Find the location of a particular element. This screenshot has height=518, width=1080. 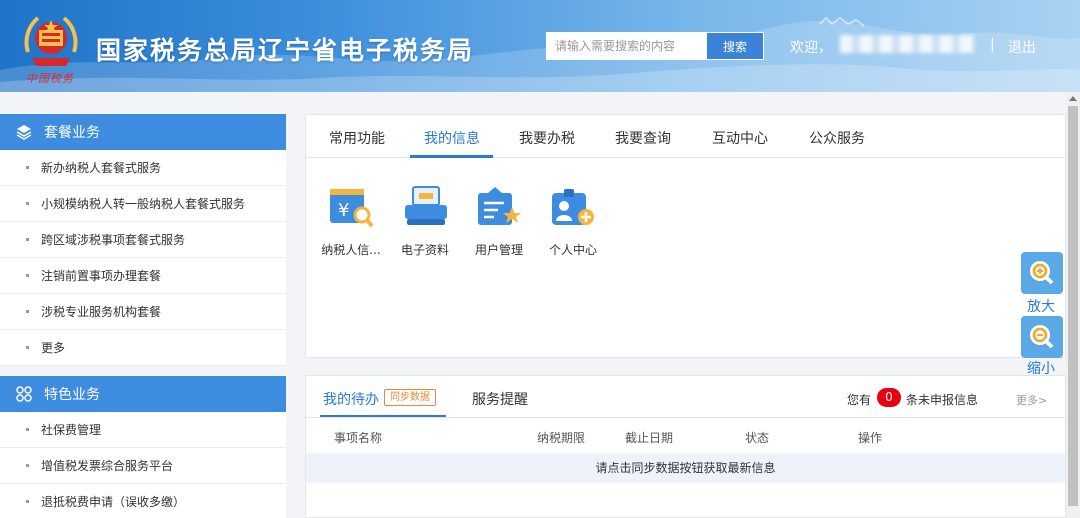

tab-my-info: 我的信息 is located at coordinates (452, 138).